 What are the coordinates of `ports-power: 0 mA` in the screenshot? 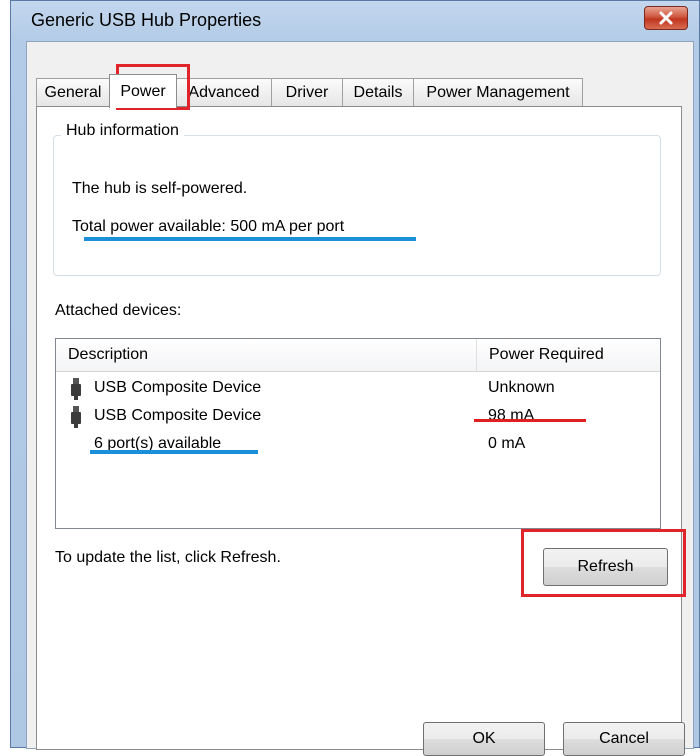 It's located at (507, 443).